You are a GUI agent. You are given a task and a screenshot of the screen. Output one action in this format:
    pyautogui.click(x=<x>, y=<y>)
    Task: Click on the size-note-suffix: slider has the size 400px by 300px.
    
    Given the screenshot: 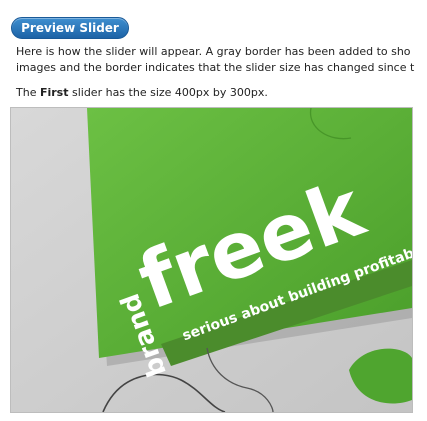 What is the action you would take?
    pyautogui.click(x=168, y=92)
    